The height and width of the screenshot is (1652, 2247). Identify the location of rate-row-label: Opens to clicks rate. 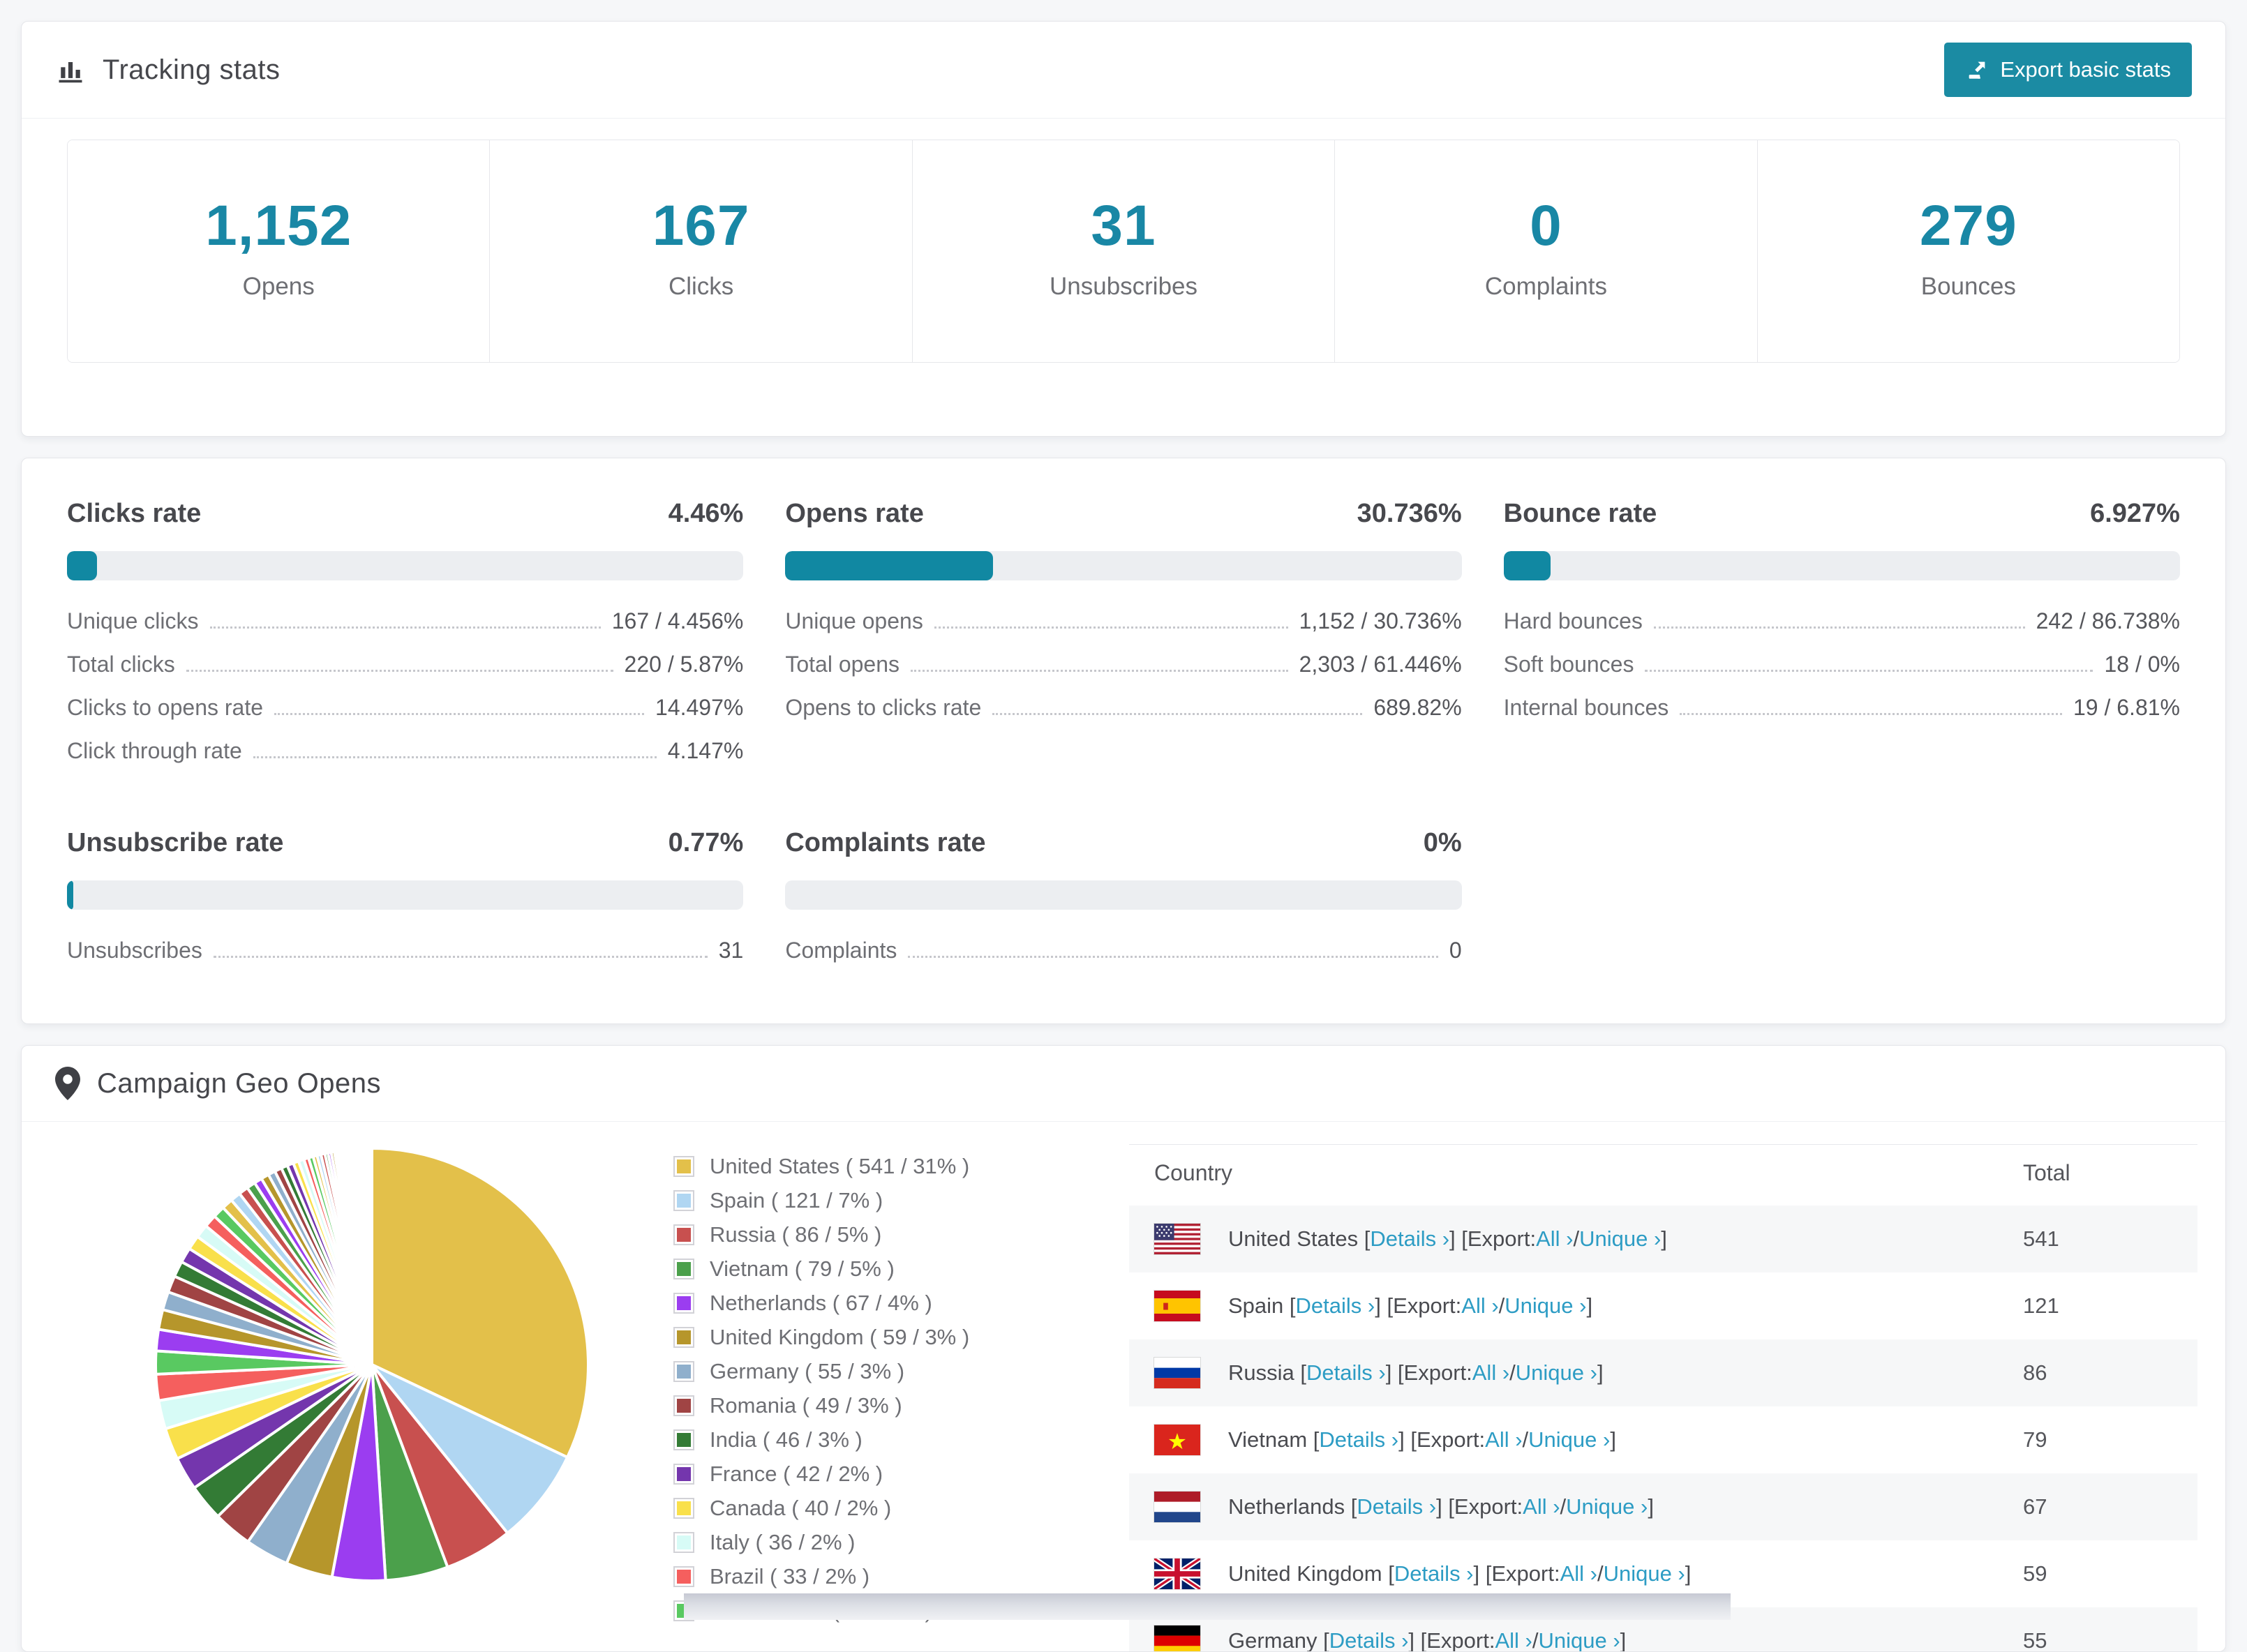
(883, 707).